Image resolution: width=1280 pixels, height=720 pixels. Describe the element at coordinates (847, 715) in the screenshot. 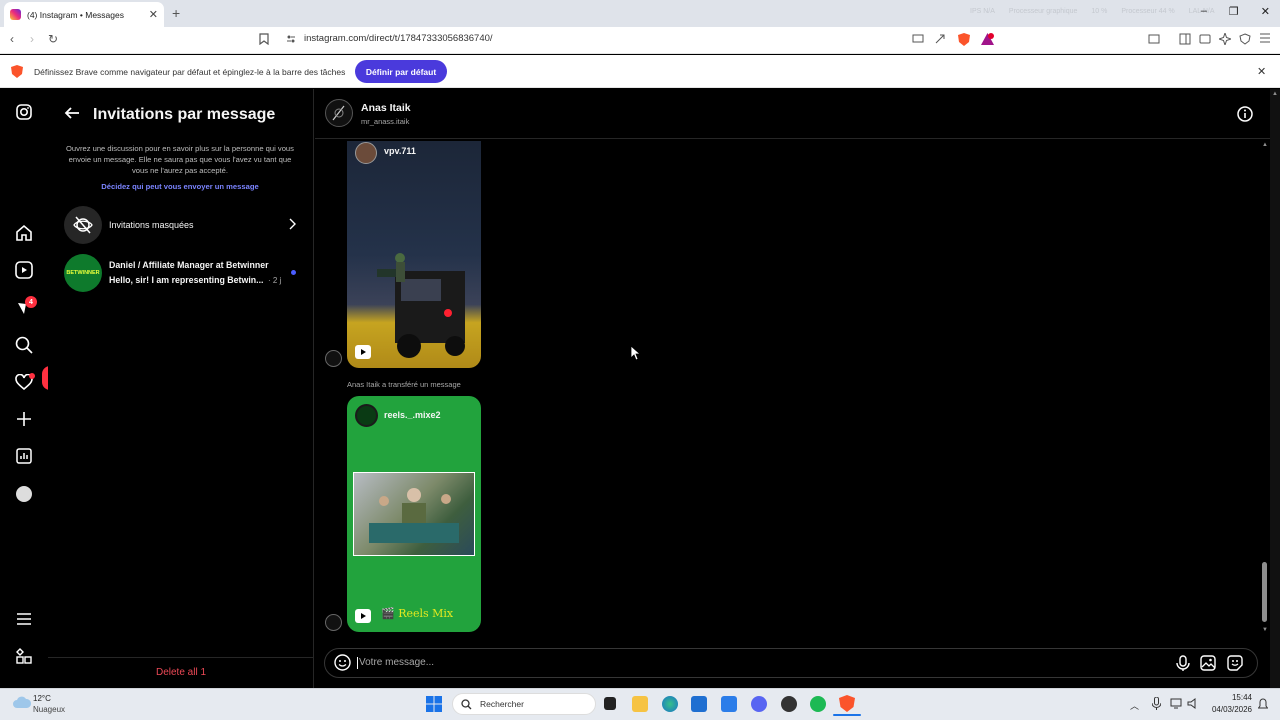

I see `active-app-indicator` at that location.